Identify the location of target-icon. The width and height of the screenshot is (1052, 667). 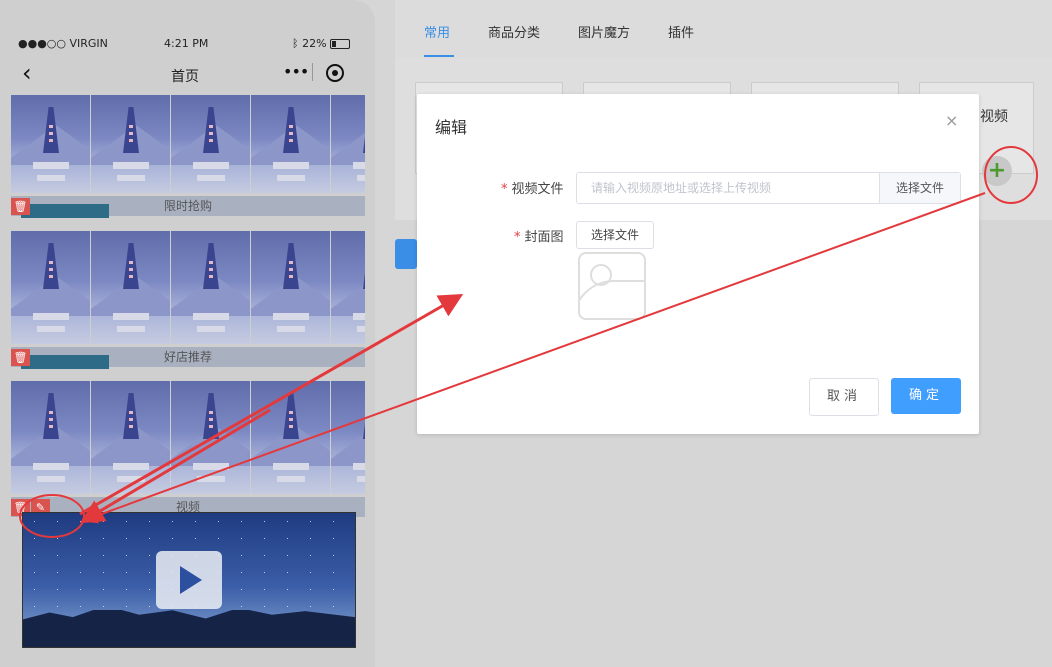
(335, 73).